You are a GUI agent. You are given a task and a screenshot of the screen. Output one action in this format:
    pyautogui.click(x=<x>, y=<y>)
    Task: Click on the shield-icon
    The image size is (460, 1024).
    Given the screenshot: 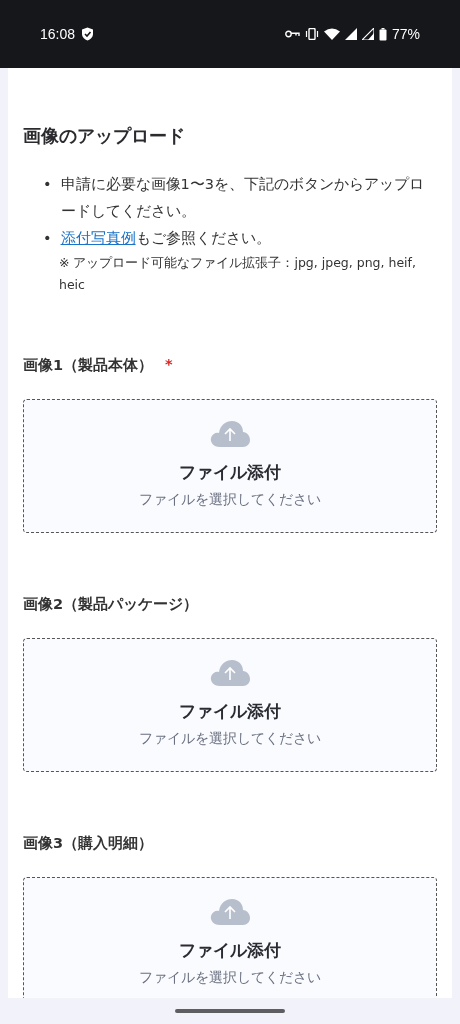 What is the action you would take?
    pyautogui.click(x=88, y=34)
    